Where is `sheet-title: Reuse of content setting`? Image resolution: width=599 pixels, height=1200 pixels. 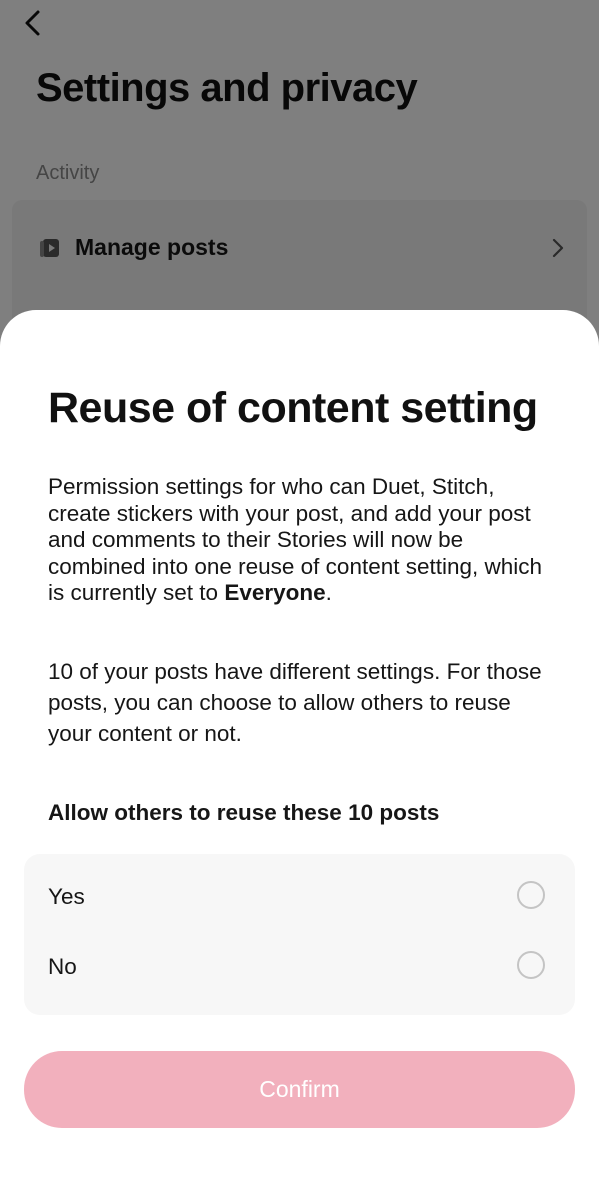
sheet-title: Reuse of content setting is located at coordinates (293, 408).